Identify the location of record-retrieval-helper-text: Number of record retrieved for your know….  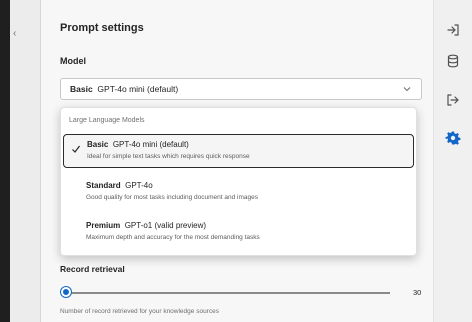
(139, 311).